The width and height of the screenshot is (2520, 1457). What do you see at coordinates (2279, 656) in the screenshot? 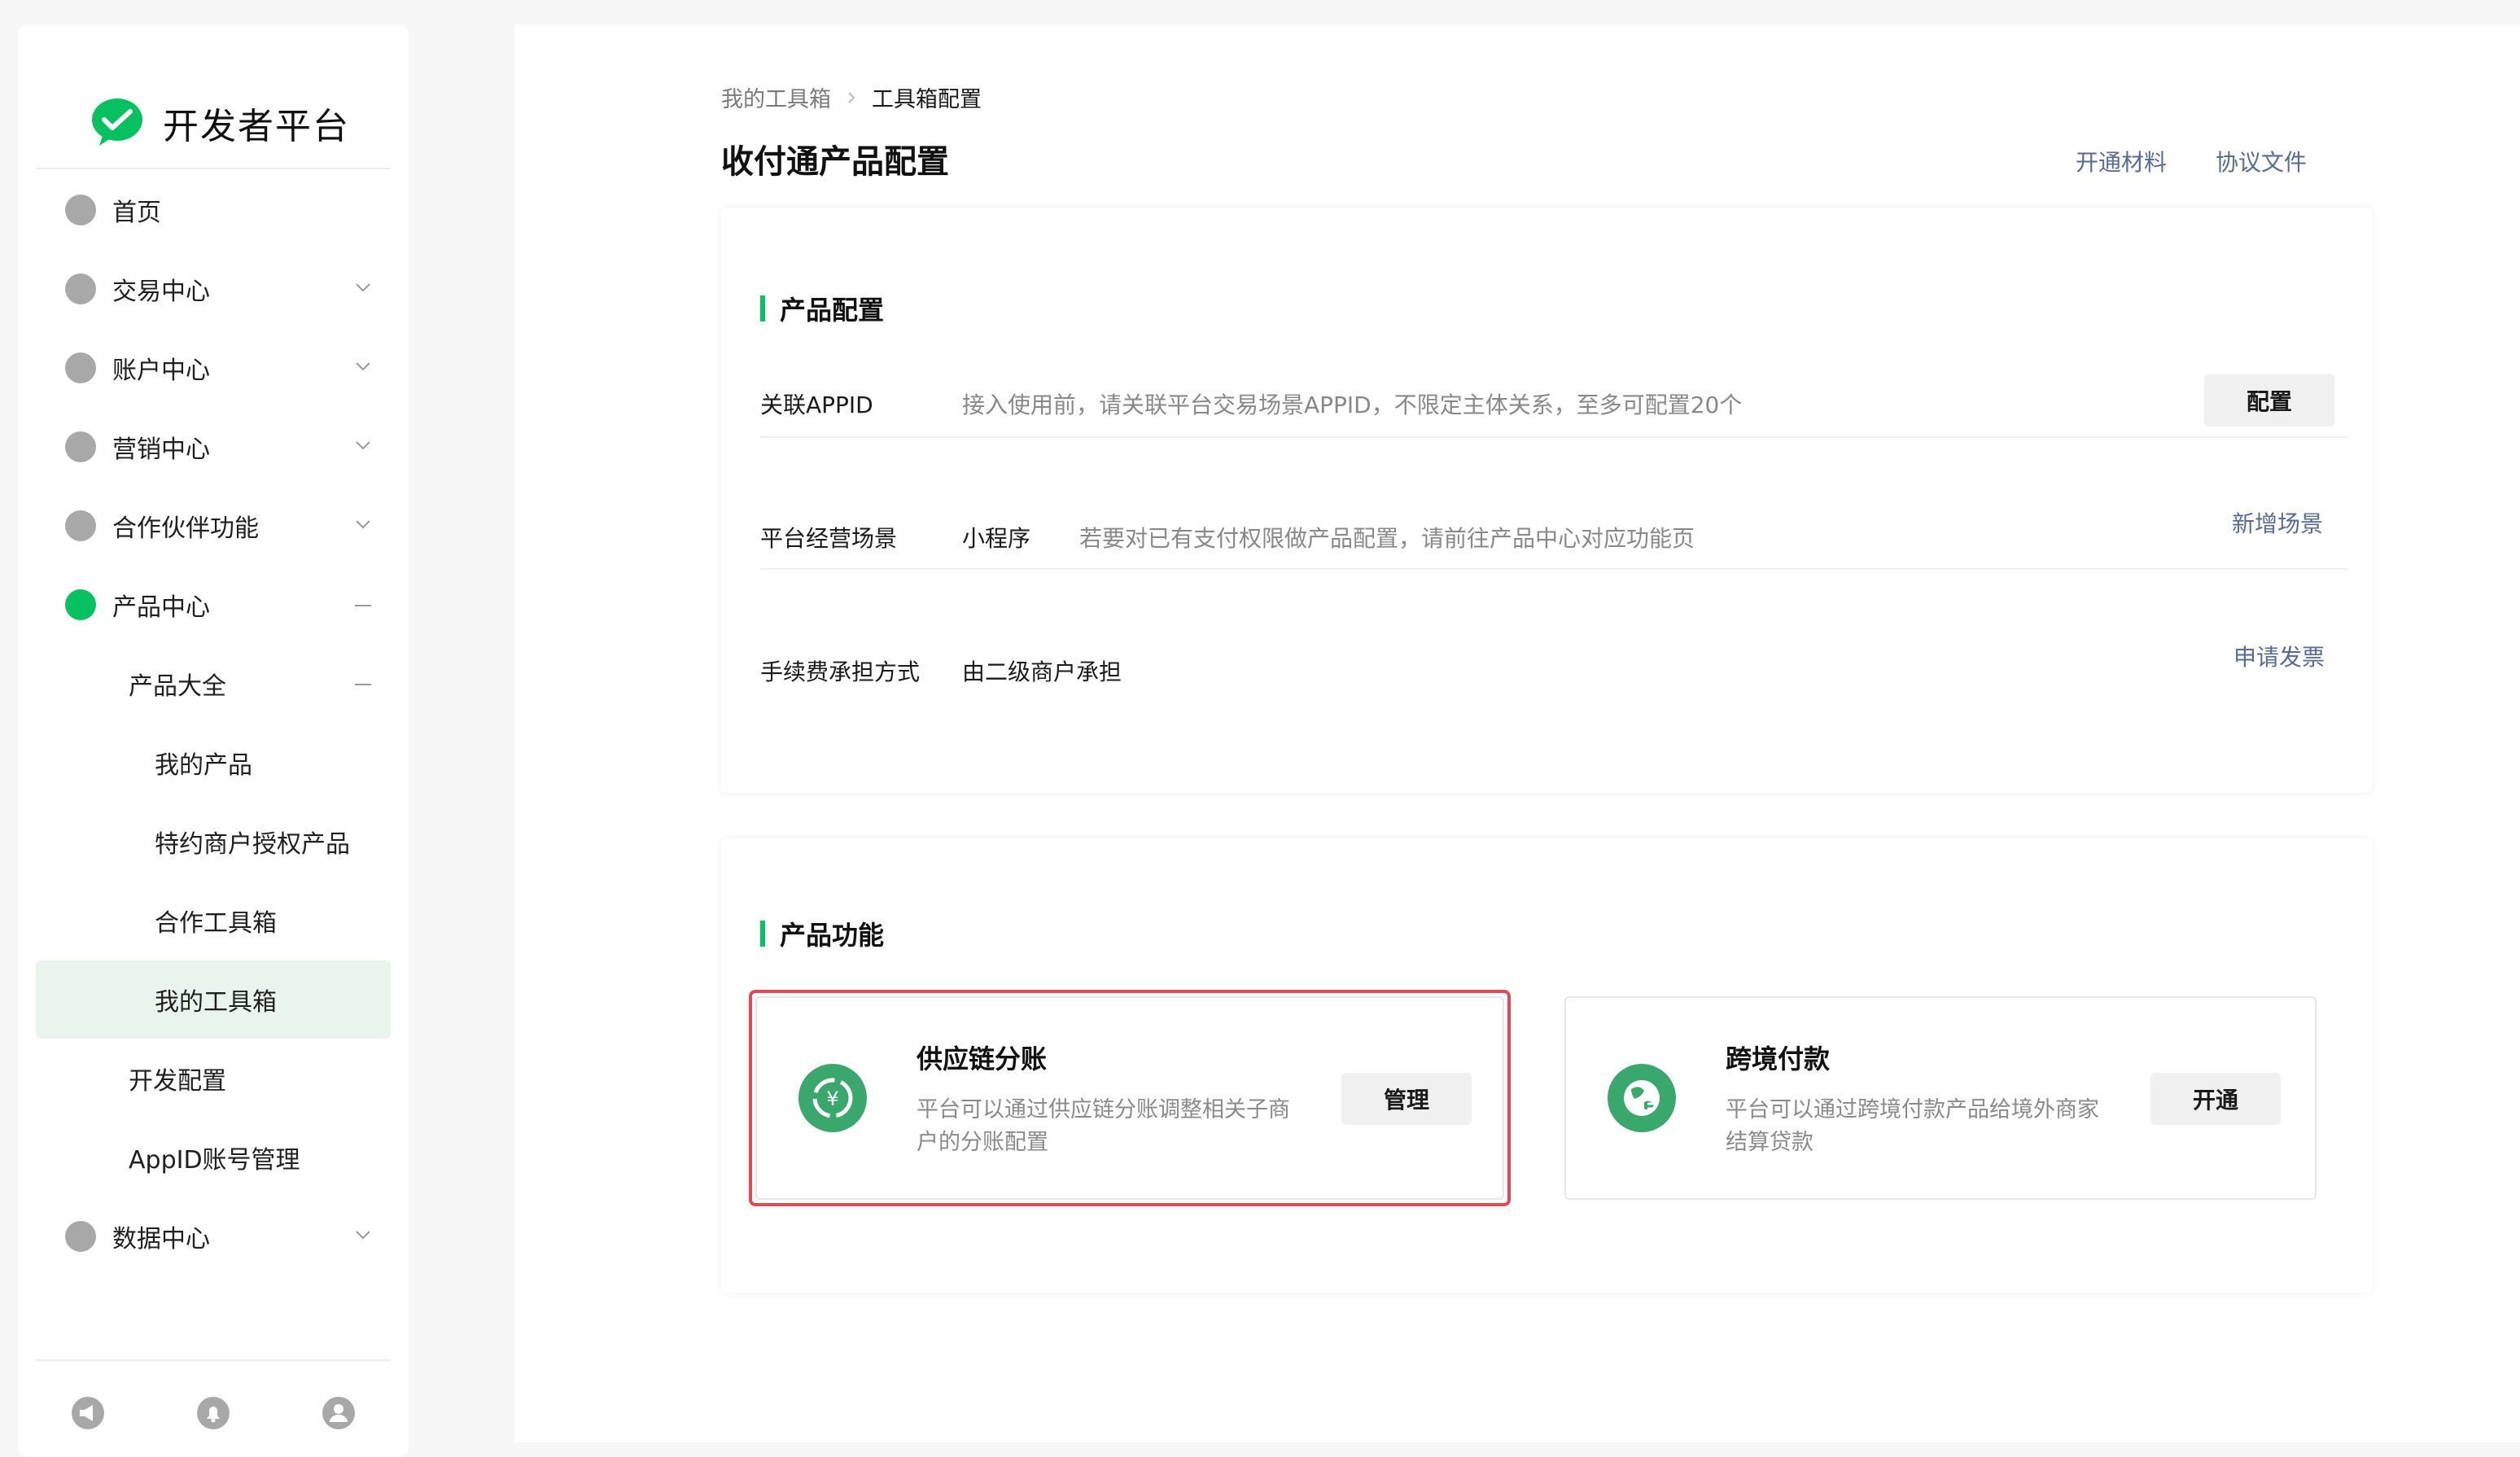
I see `apply-invoice-link: 申请发票` at bounding box center [2279, 656].